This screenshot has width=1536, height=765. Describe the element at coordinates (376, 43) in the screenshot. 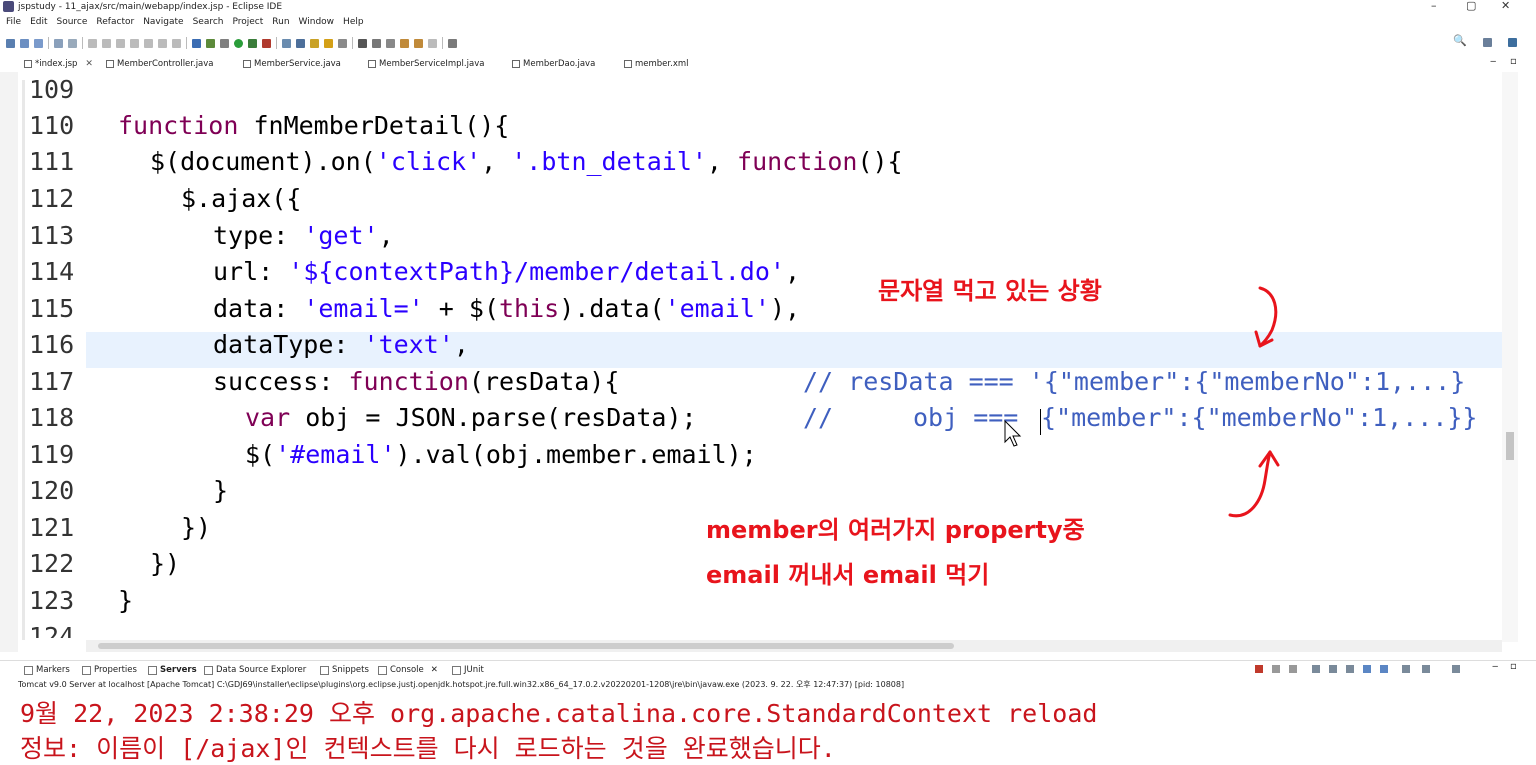

I see `next-annotation-icon` at that location.